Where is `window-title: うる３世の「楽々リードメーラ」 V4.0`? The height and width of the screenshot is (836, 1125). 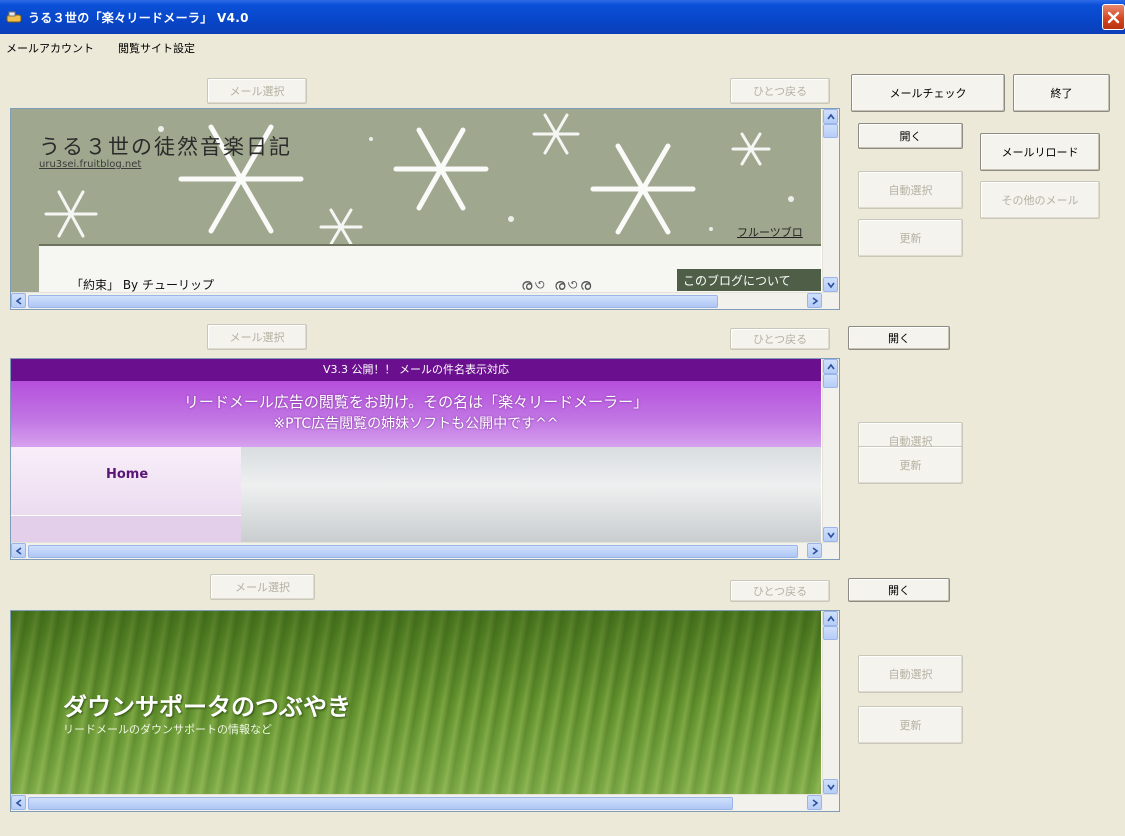
window-title: うる３世の「楽々リードメーラ」 V4.0 is located at coordinates (138, 18).